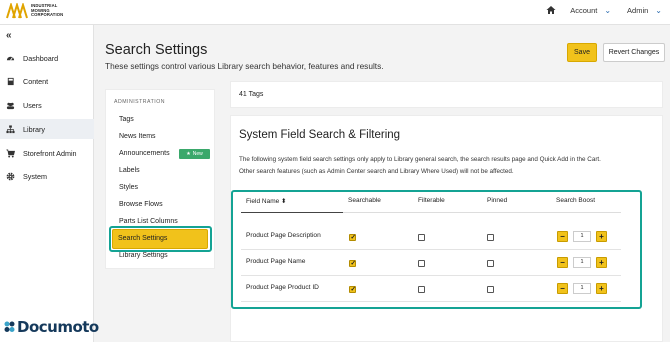 The width and height of the screenshot is (670, 342). Describe the element at coordinates (10, 153) in the screenshot. I see `cart-icon` at that location.